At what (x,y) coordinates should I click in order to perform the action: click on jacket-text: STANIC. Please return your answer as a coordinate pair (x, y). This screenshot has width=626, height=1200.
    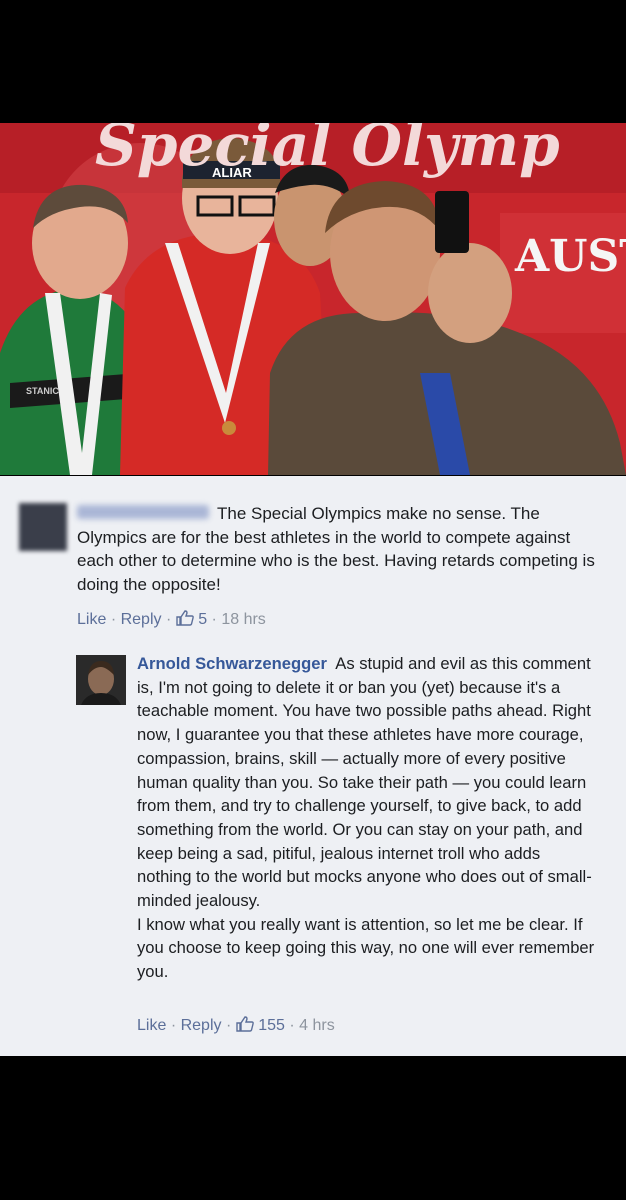
    Looking at the image, I should click on (42, 391).